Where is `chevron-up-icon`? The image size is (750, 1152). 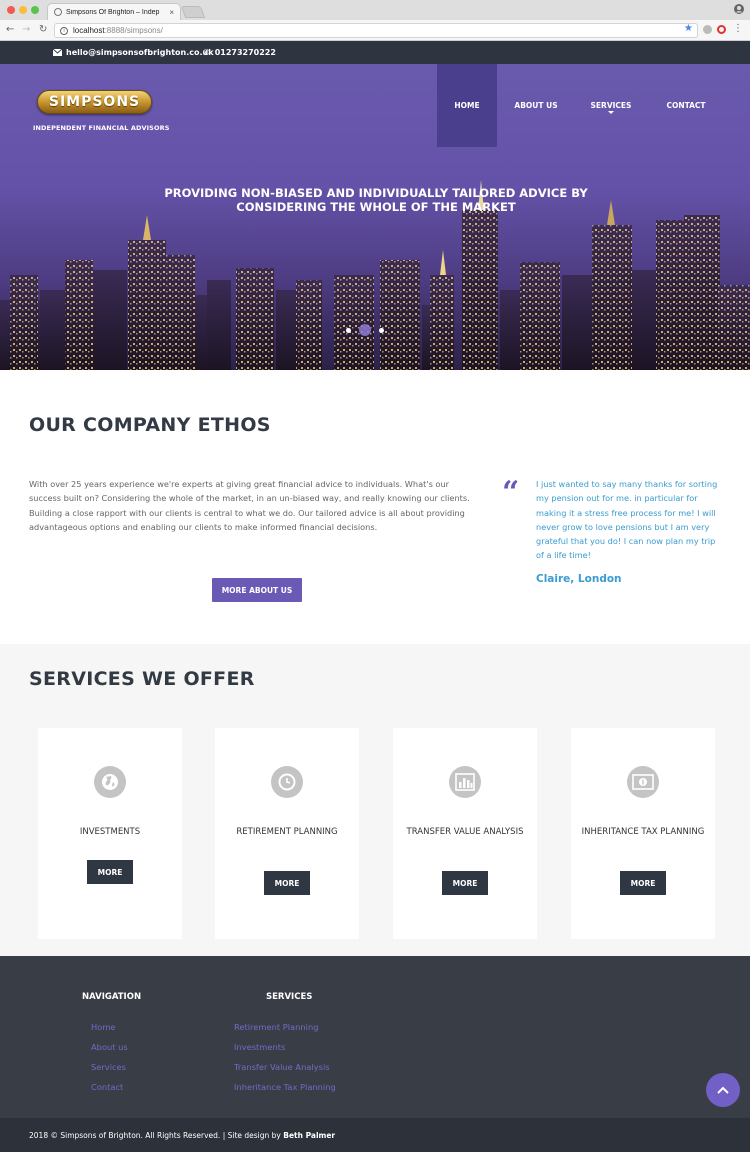 chevron-up-icon is located at coordinates (723, 1090).